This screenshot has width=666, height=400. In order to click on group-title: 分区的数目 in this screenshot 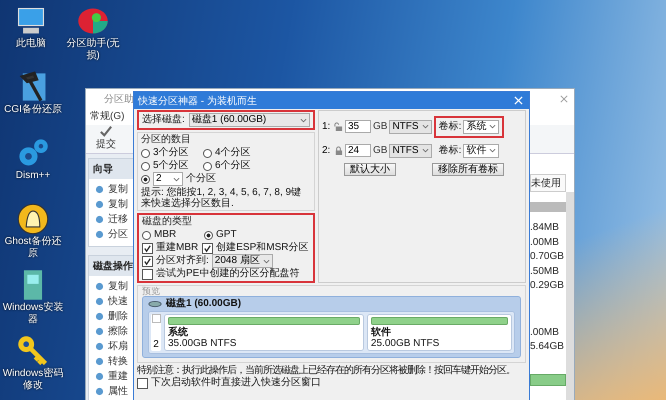, I will do `click(166, 140)`.